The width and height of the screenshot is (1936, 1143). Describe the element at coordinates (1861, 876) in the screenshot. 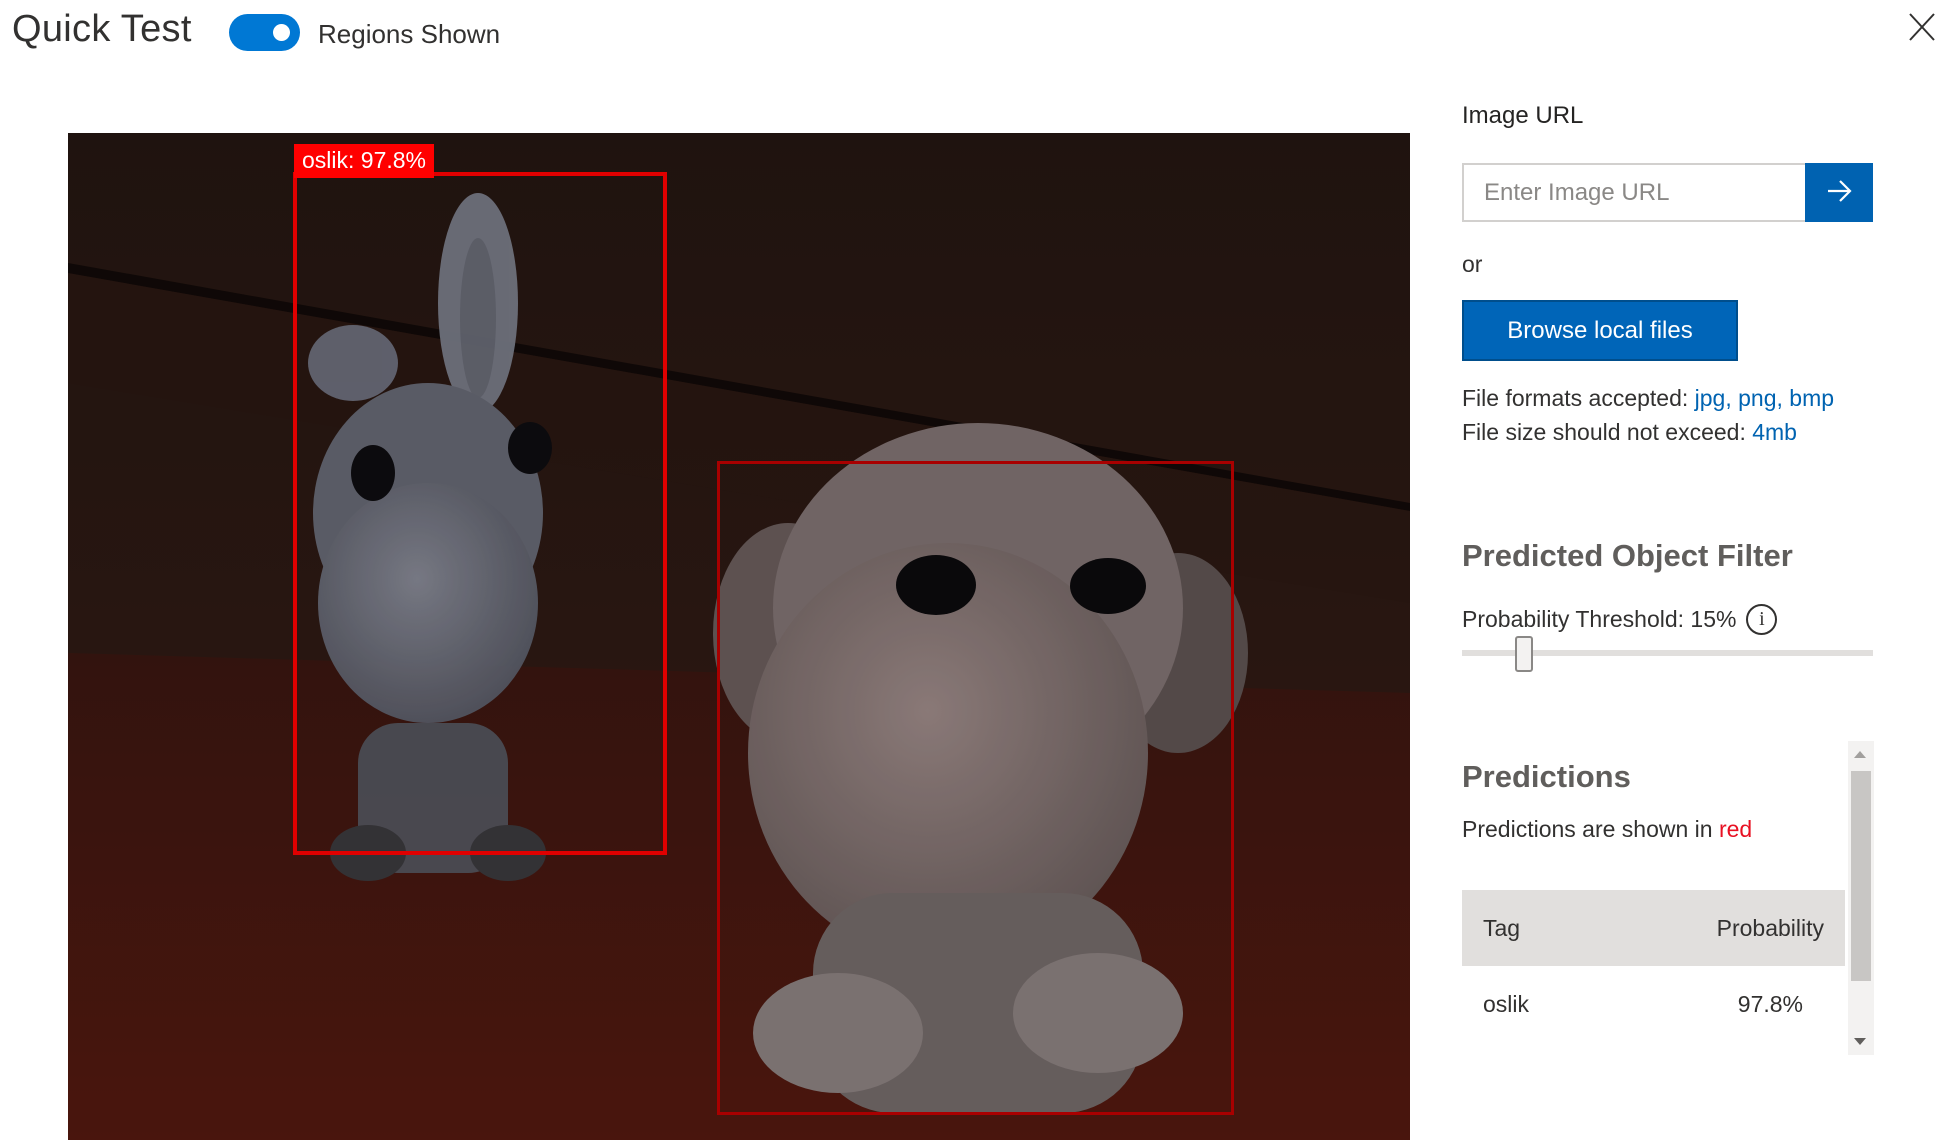

I see `scrollbar-thumb` at that location.